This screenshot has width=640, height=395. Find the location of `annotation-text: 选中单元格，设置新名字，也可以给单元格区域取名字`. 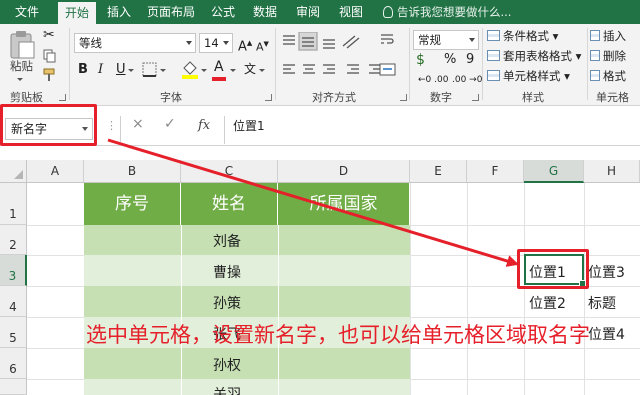

annotation-text: 选中单元格，设置新名字，也可以给单元格区域取名字 is located at coordinates (338, 335).